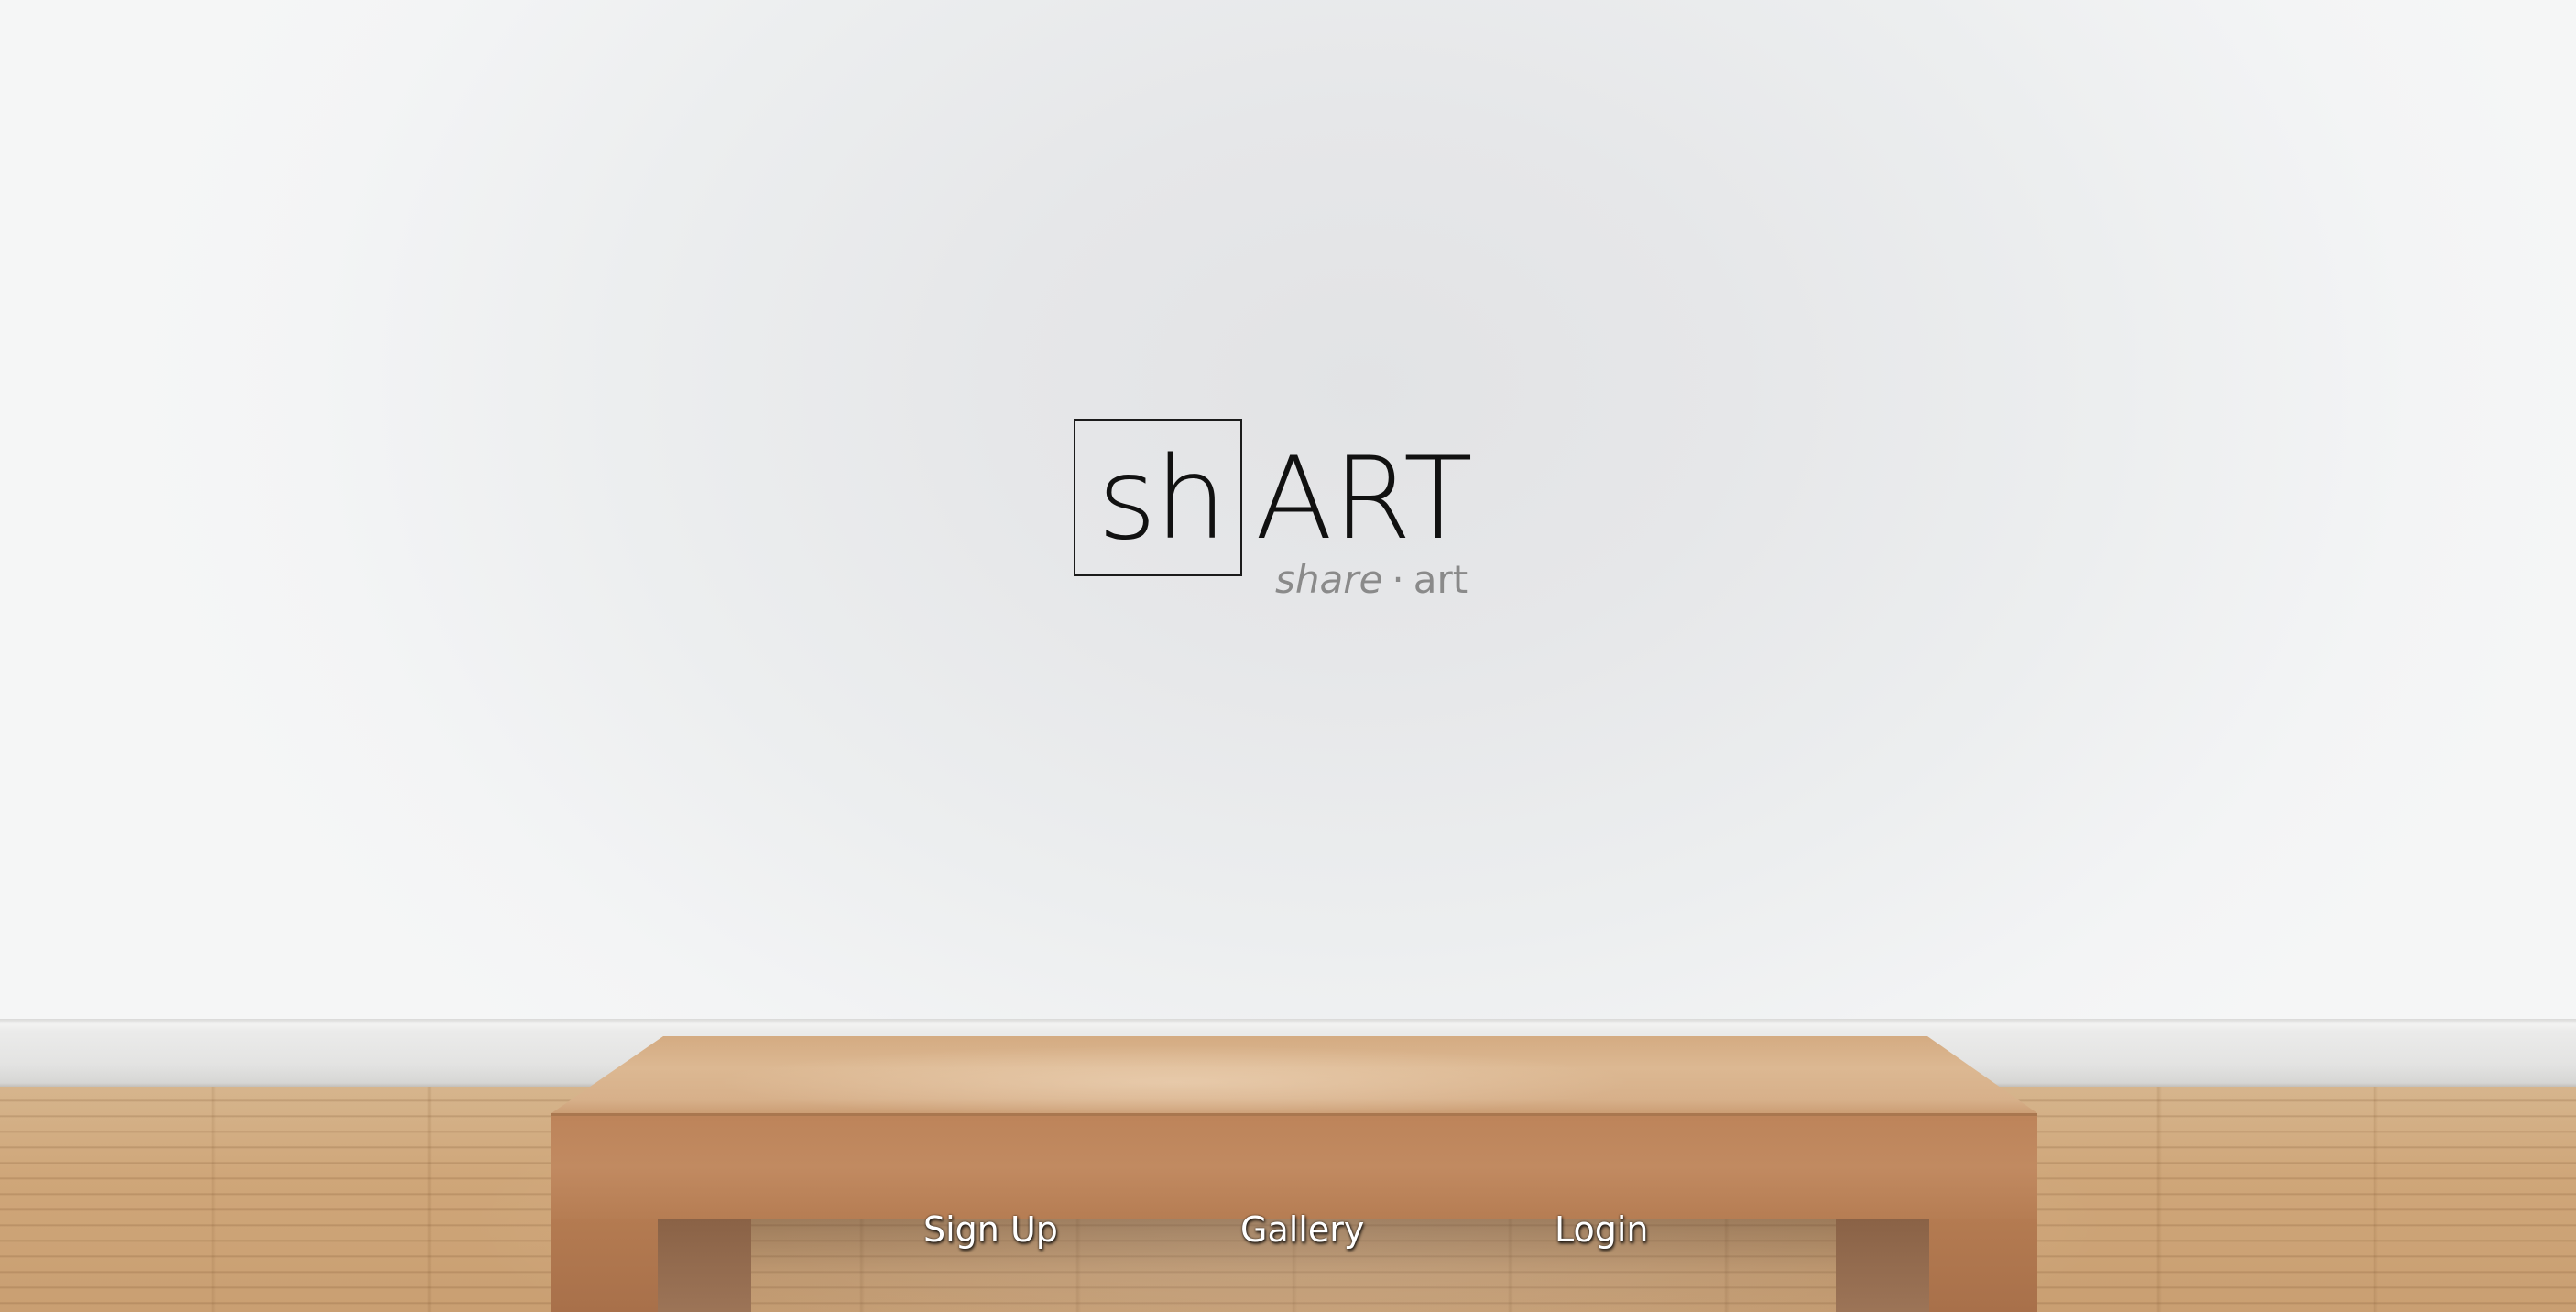  What do you see at coordinates (1302, 1230) in the screenshot?
I see `gallery-link: Gallery` at bounding box center [1302, 1230].